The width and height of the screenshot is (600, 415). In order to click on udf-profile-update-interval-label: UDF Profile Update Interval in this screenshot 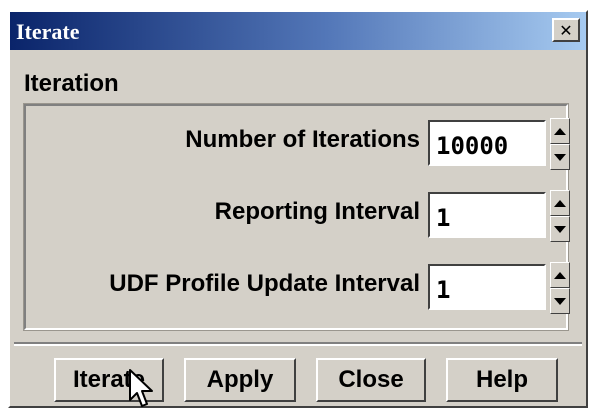, I will do `click(264, 283)`.